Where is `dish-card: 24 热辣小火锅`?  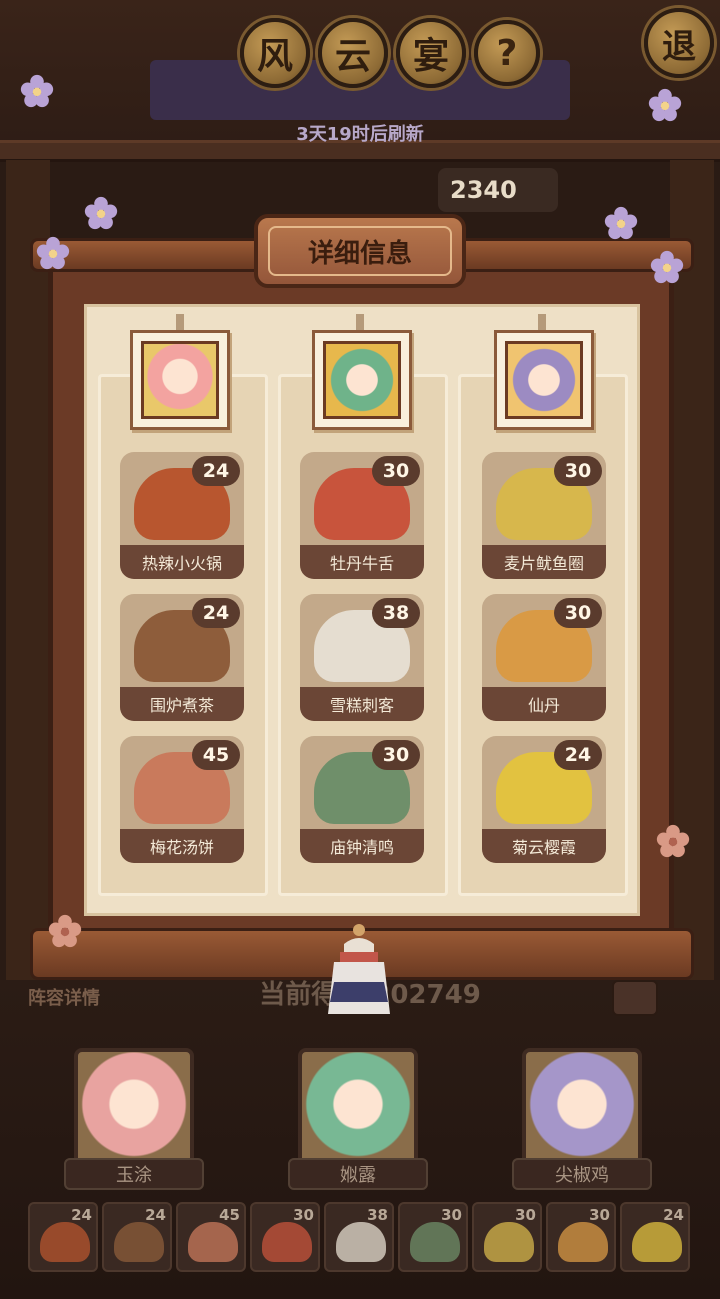 dish-card: 24 热辣小火锅 is located at coordinates (182, 515).